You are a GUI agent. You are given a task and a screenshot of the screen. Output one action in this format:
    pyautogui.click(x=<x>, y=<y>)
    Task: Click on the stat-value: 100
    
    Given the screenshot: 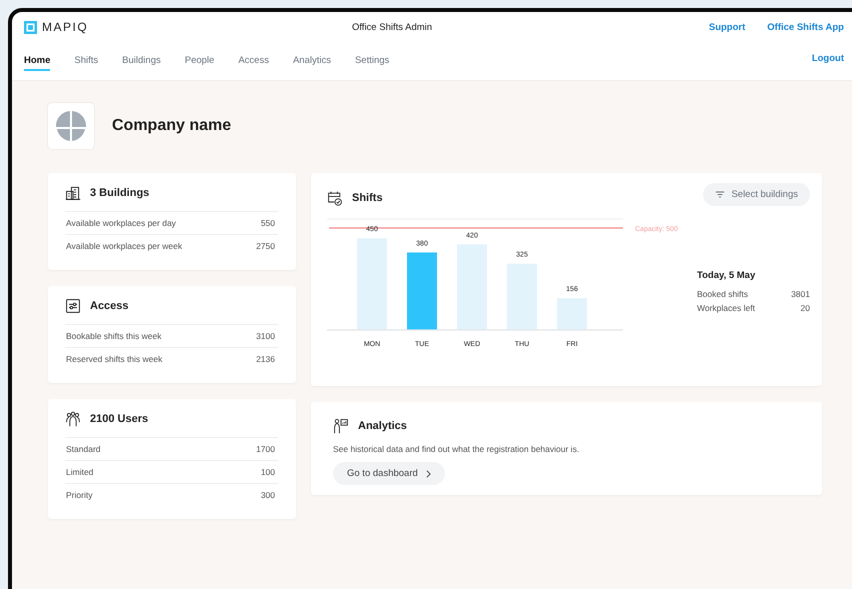 What is the action you would take?
    pyautogui.click(x=267, y=472)
    